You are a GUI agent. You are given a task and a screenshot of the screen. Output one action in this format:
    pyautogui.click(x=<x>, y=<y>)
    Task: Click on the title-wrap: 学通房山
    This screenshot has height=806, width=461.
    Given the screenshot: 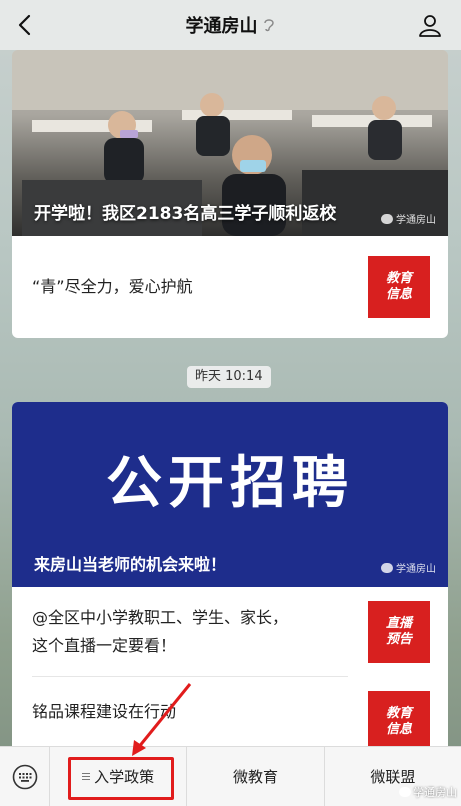 What is the action you would take?
    pyautogui.click(x=231, y=25)
    